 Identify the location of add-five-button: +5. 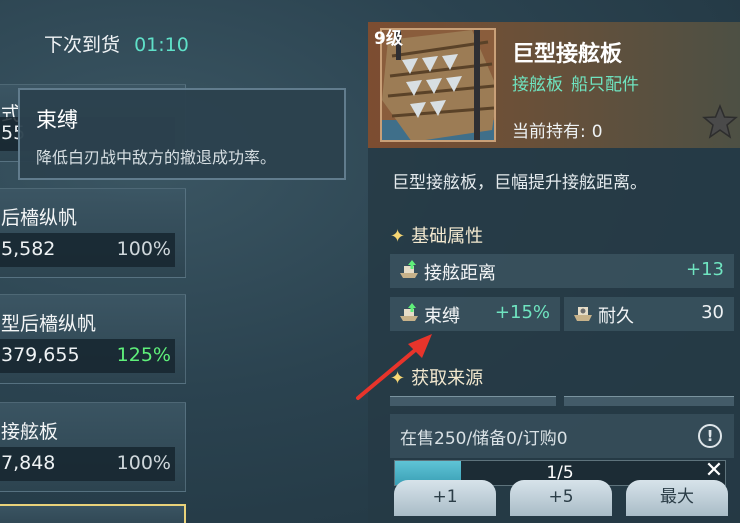
(561, 498).